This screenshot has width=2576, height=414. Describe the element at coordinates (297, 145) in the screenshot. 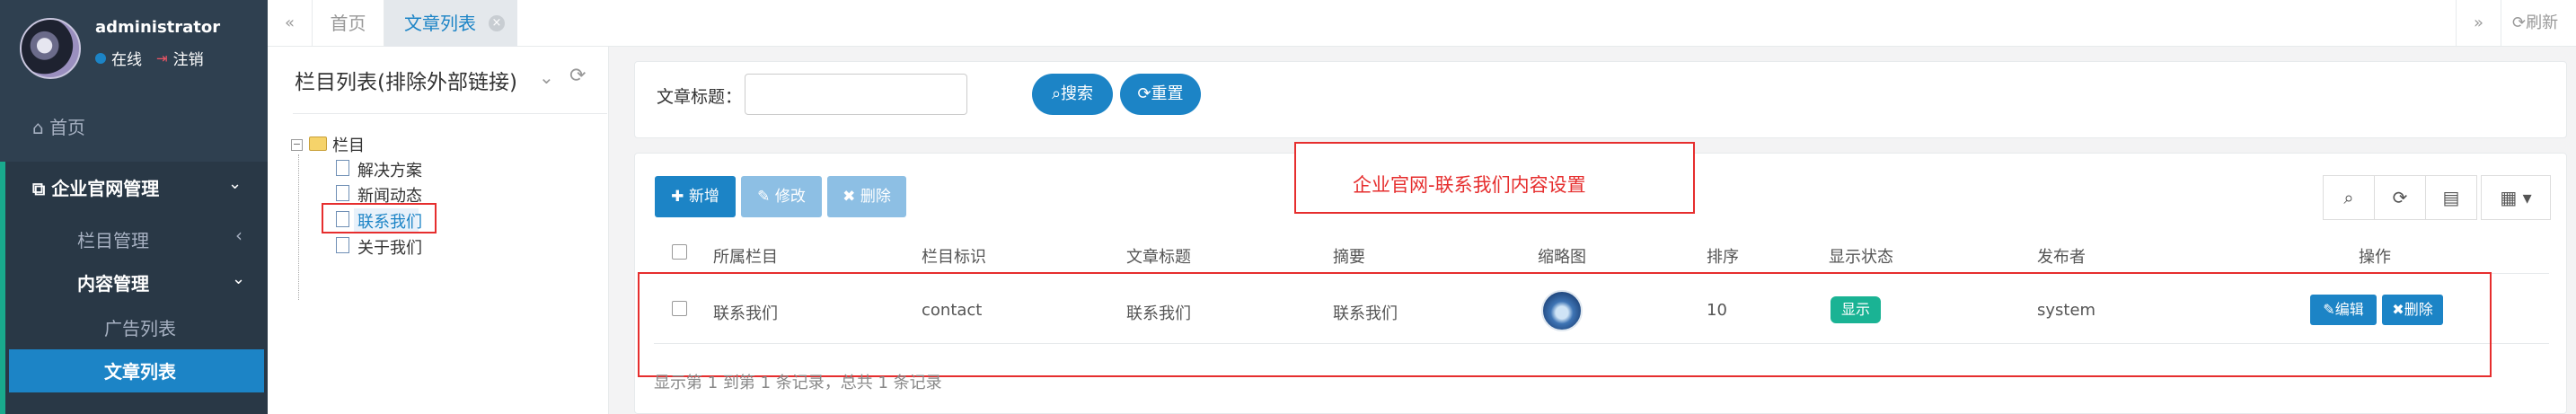

I see `tree-collapse-icon: −` at that location.